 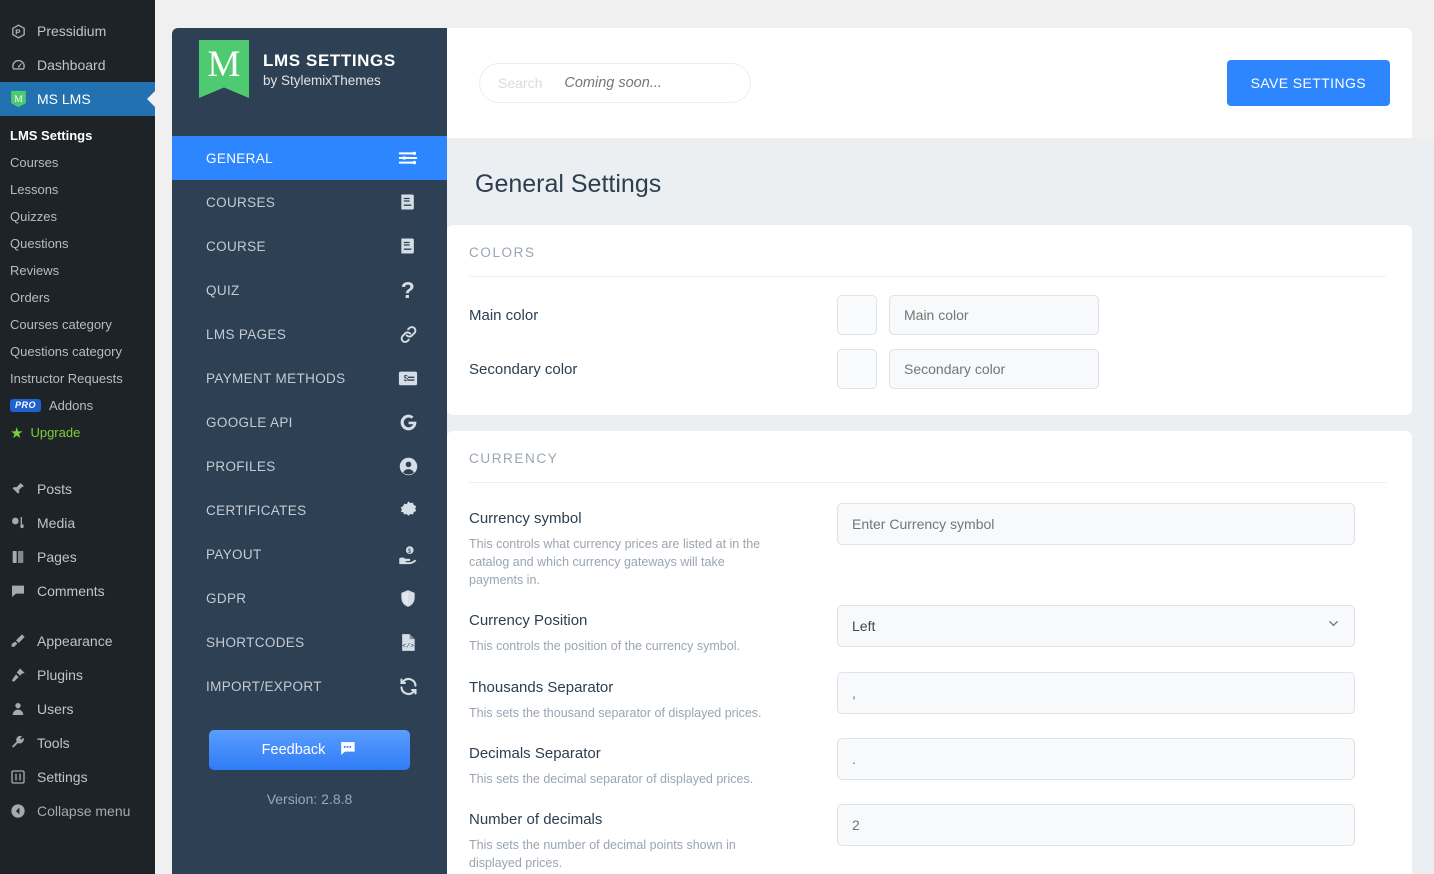 I want to click on star-icon: ★, so click(x=17, y=433).